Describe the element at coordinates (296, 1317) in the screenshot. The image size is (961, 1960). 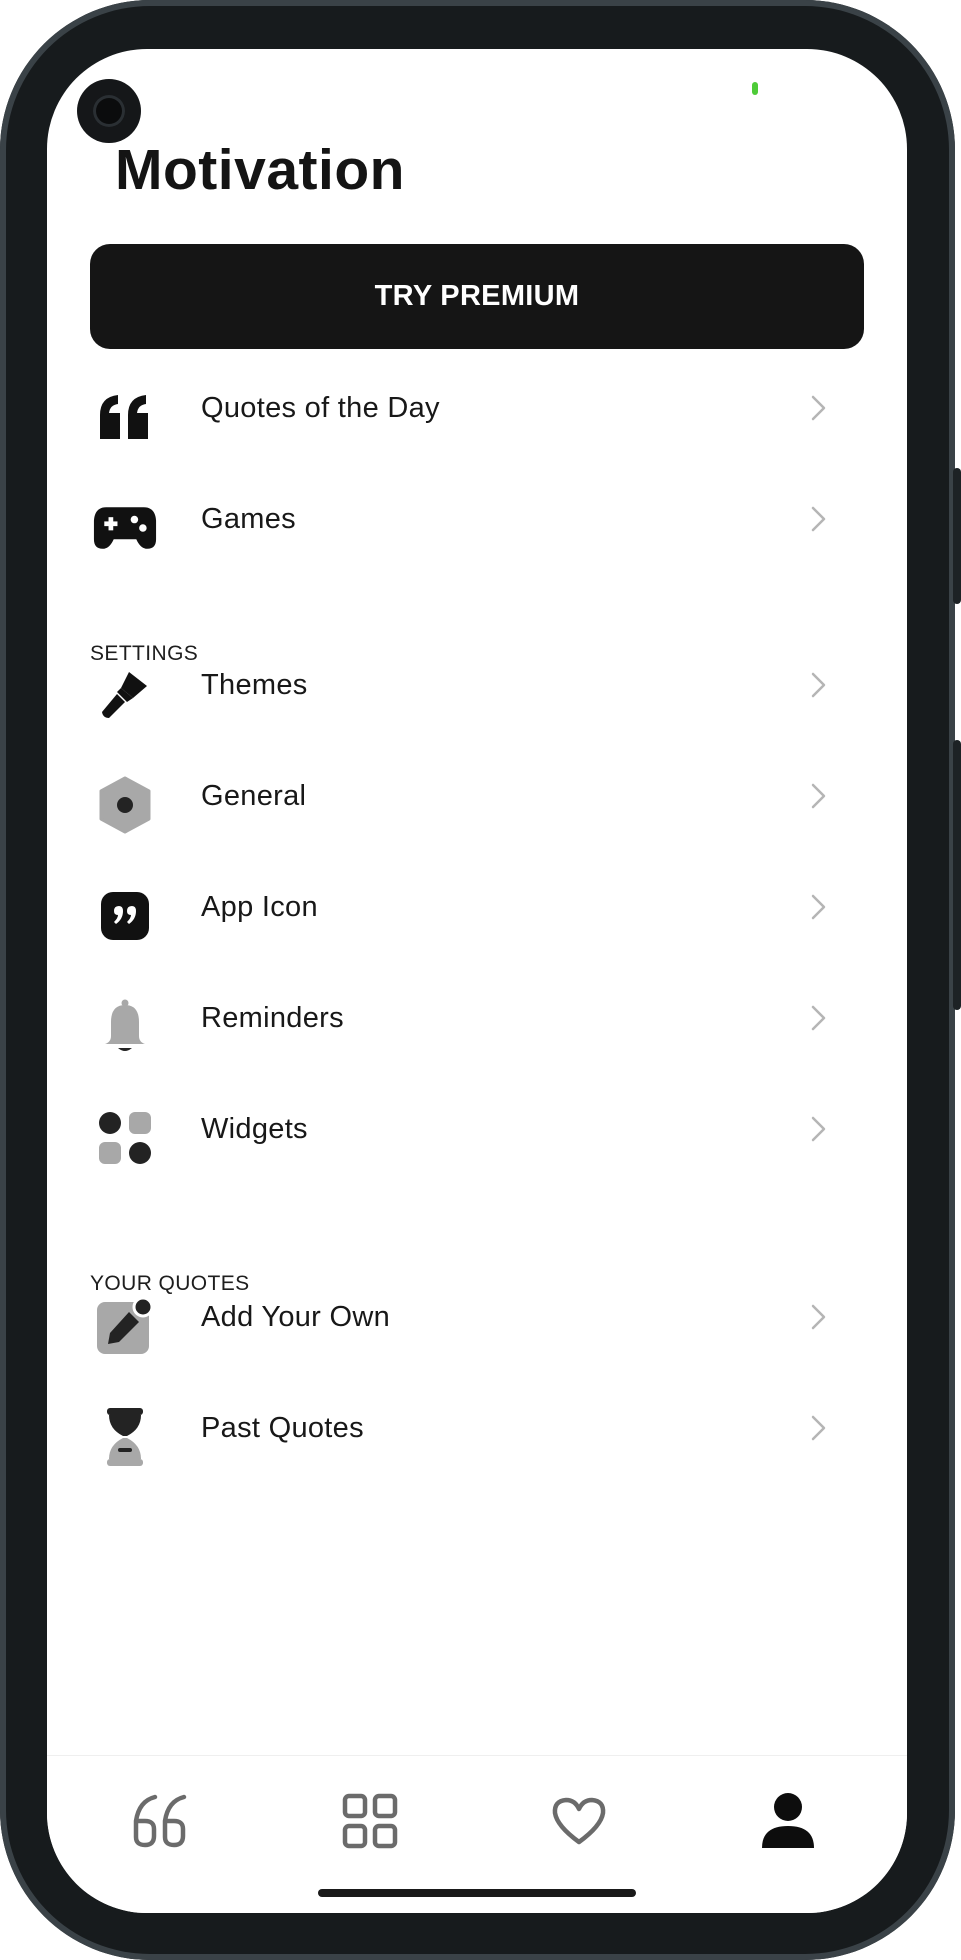
I see `menu-item-label: Add Your Own` at that location.